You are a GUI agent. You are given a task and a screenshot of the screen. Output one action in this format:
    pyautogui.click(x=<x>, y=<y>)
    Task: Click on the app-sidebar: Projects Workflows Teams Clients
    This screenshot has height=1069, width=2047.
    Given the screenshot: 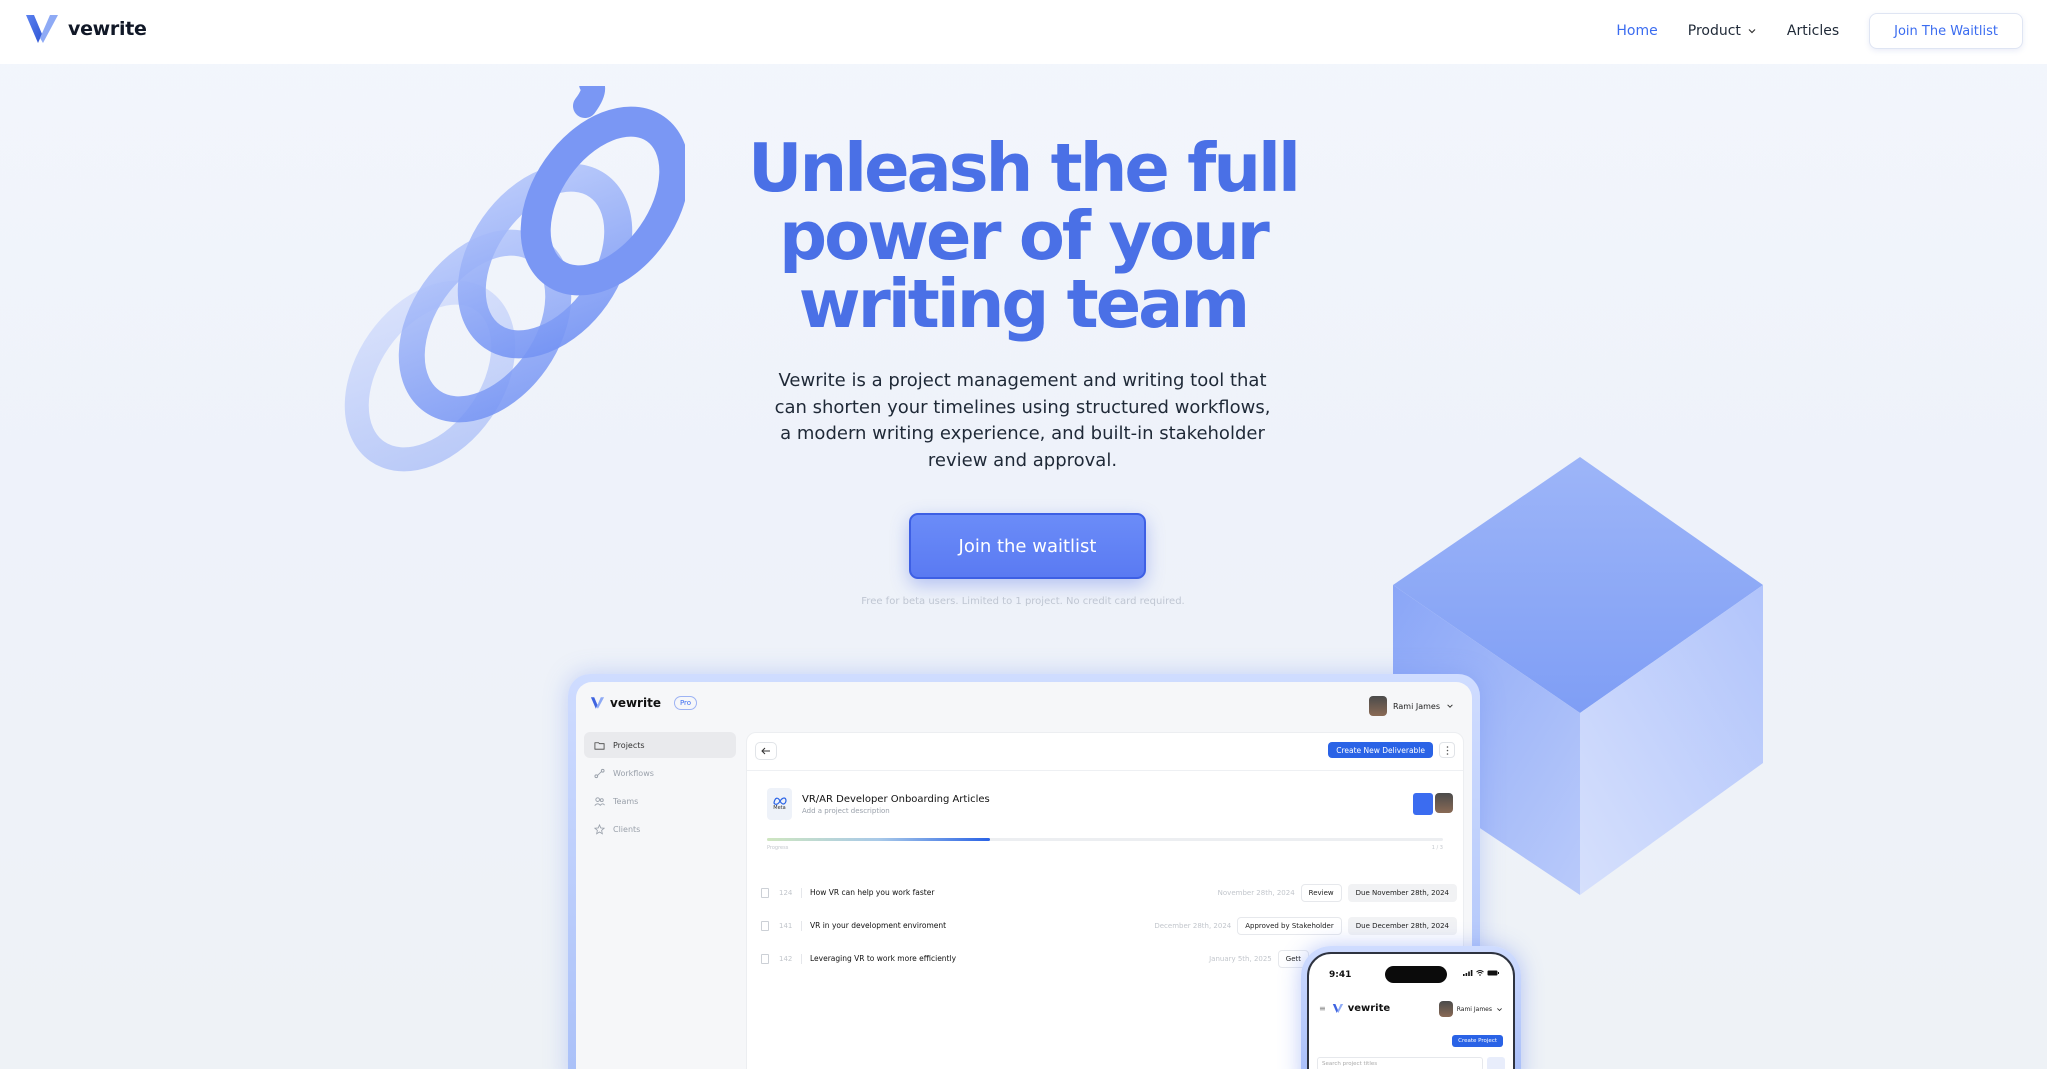 What is the action you would take?
    pyautogui.click(x=660, y=788)
    